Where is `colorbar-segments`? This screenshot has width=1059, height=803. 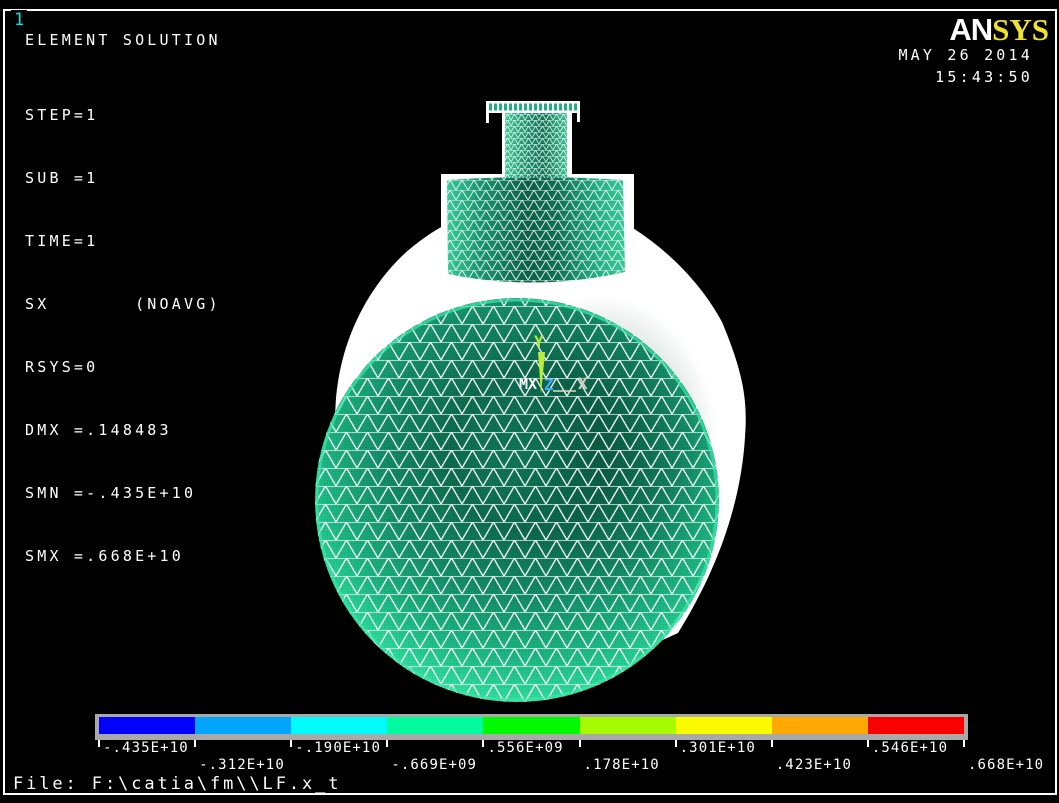
colorbar-segments is located at coordinates (531, 725).